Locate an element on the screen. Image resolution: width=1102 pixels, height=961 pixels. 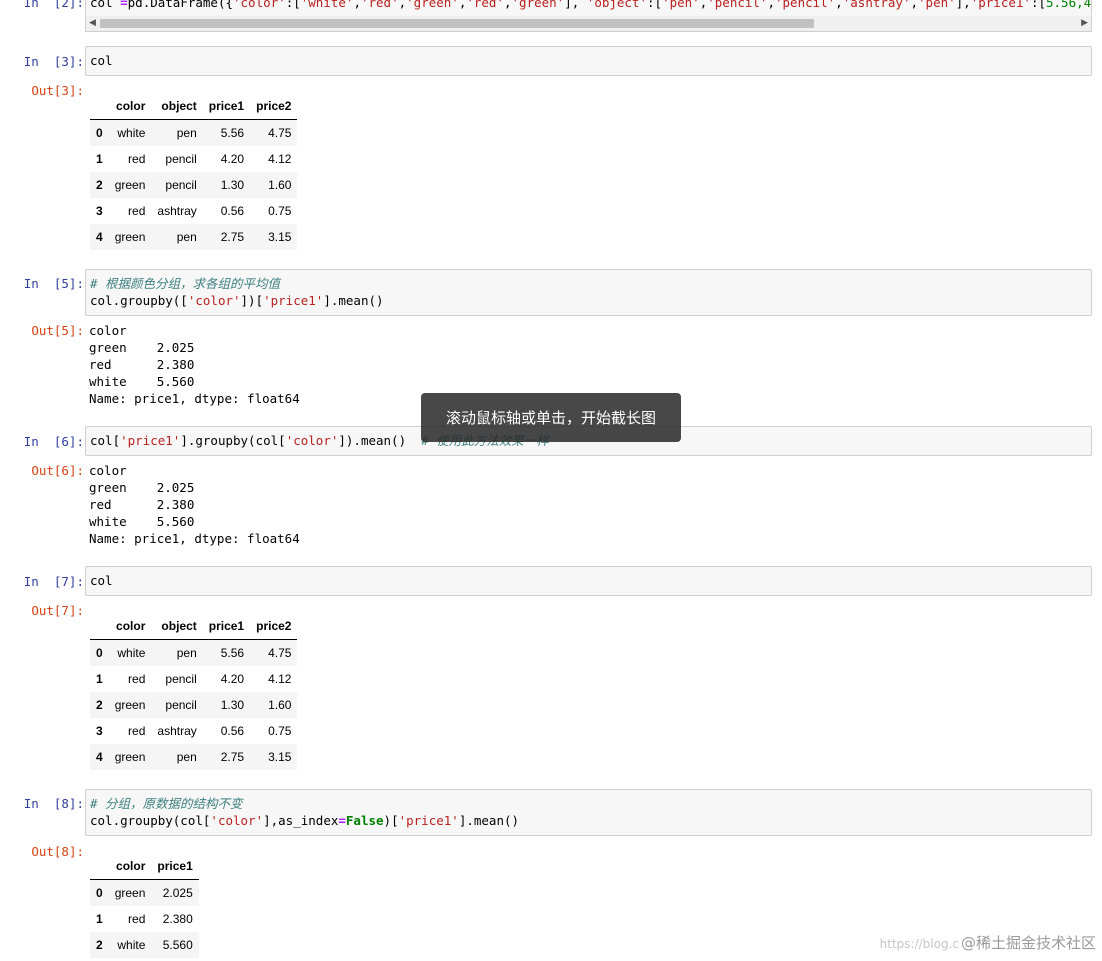
input-prompt: In [7]: is located at coordinates (53, 581).